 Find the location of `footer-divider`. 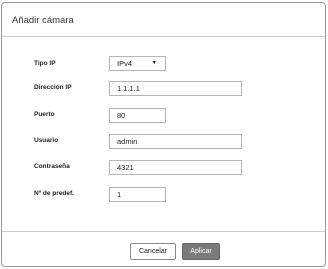

footer-divider is located at coordinates (163, 231).